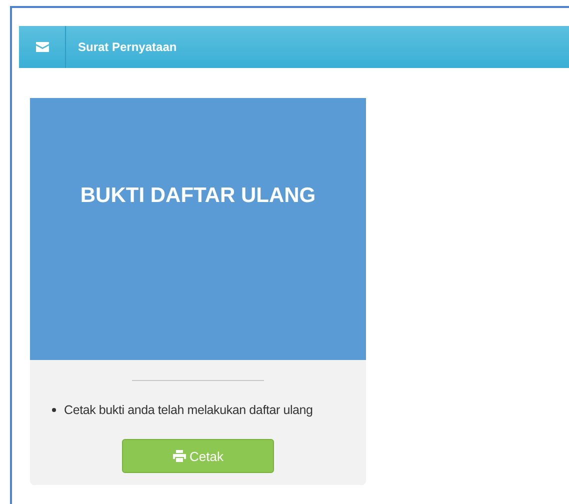  What do you see at coordinates (198, 456) in the screenshot?
I see `print-button: Cetak` at bounding box center [198, 456].